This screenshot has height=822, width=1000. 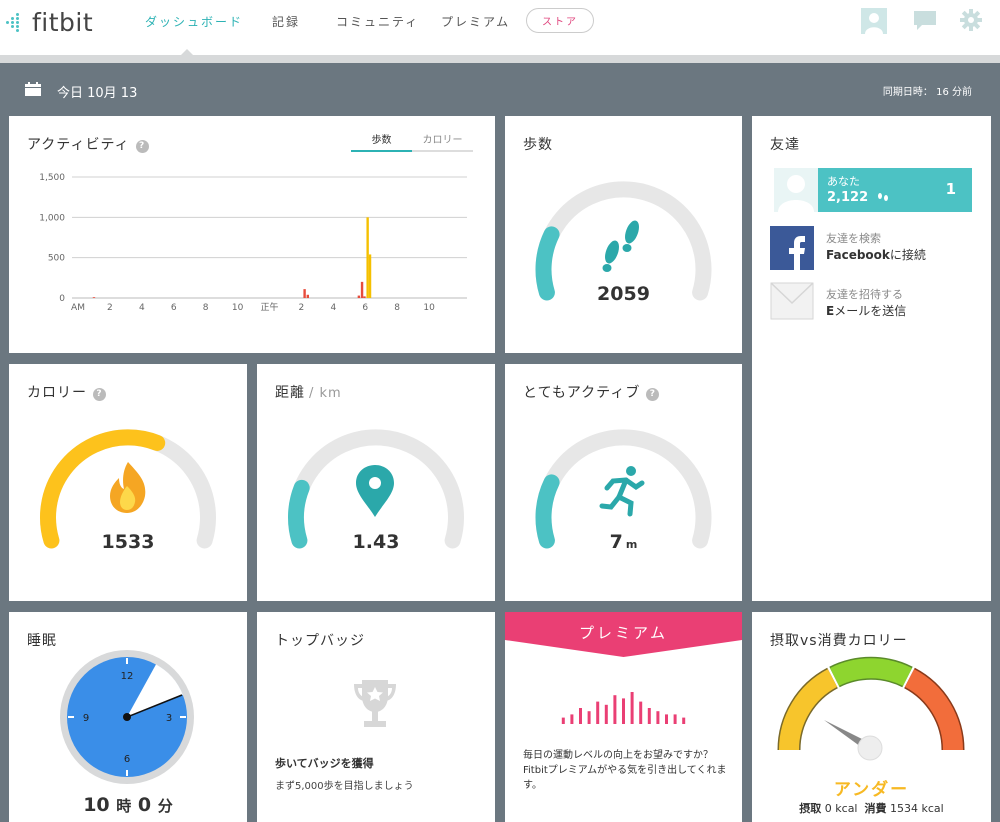 I want to click on steps-card: 歩数 2059, so click(x=623, y=234).